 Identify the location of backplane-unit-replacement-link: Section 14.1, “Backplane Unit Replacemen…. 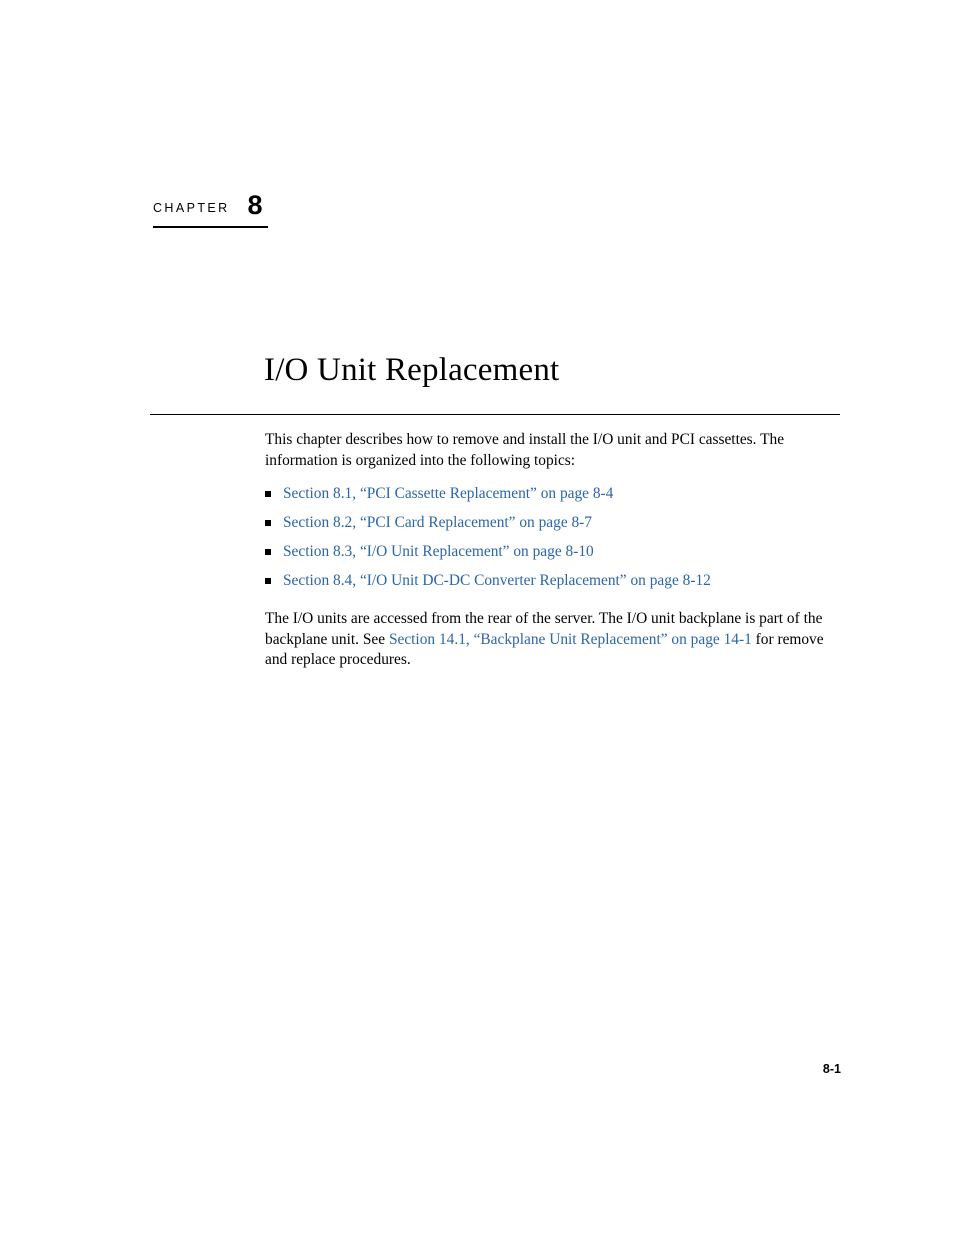
(570, 639).